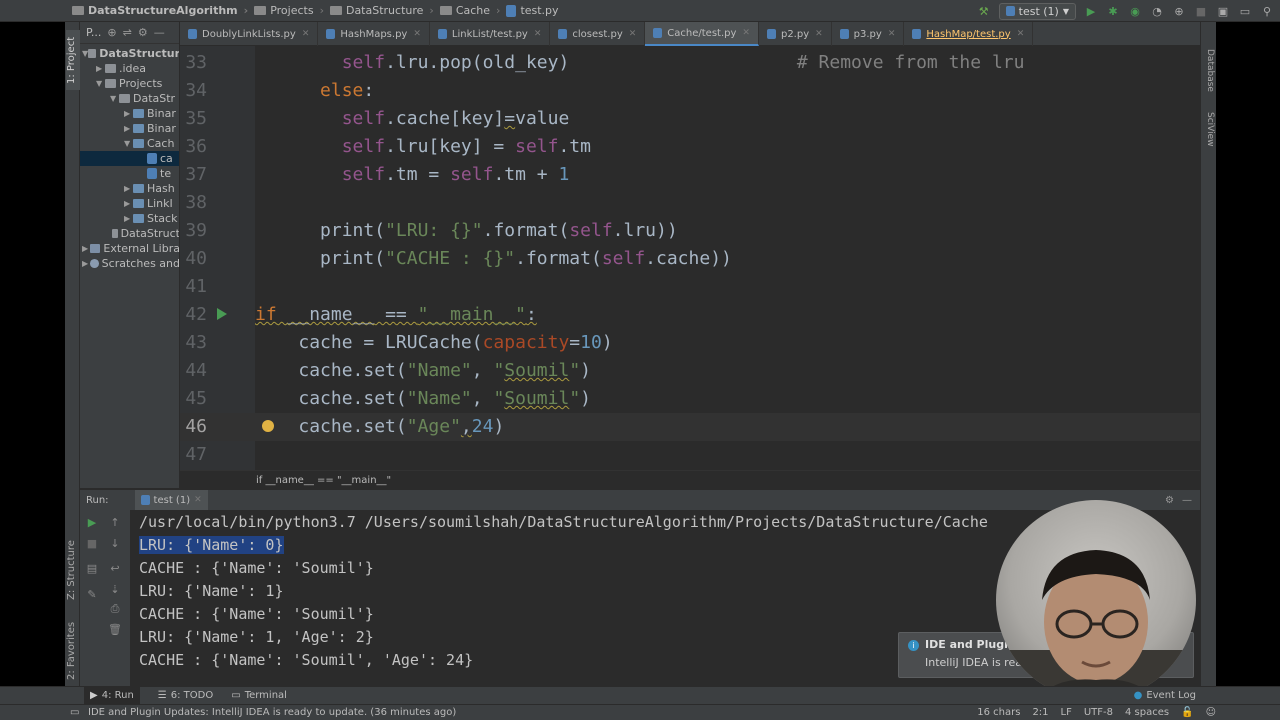 The width and height of the screenshot is (1280, 720). What do you see at coordinates (129, 128) in the screenshot?
I see `tree-item-binary-2: ▶ Binar` at bounding box center [129, 128].